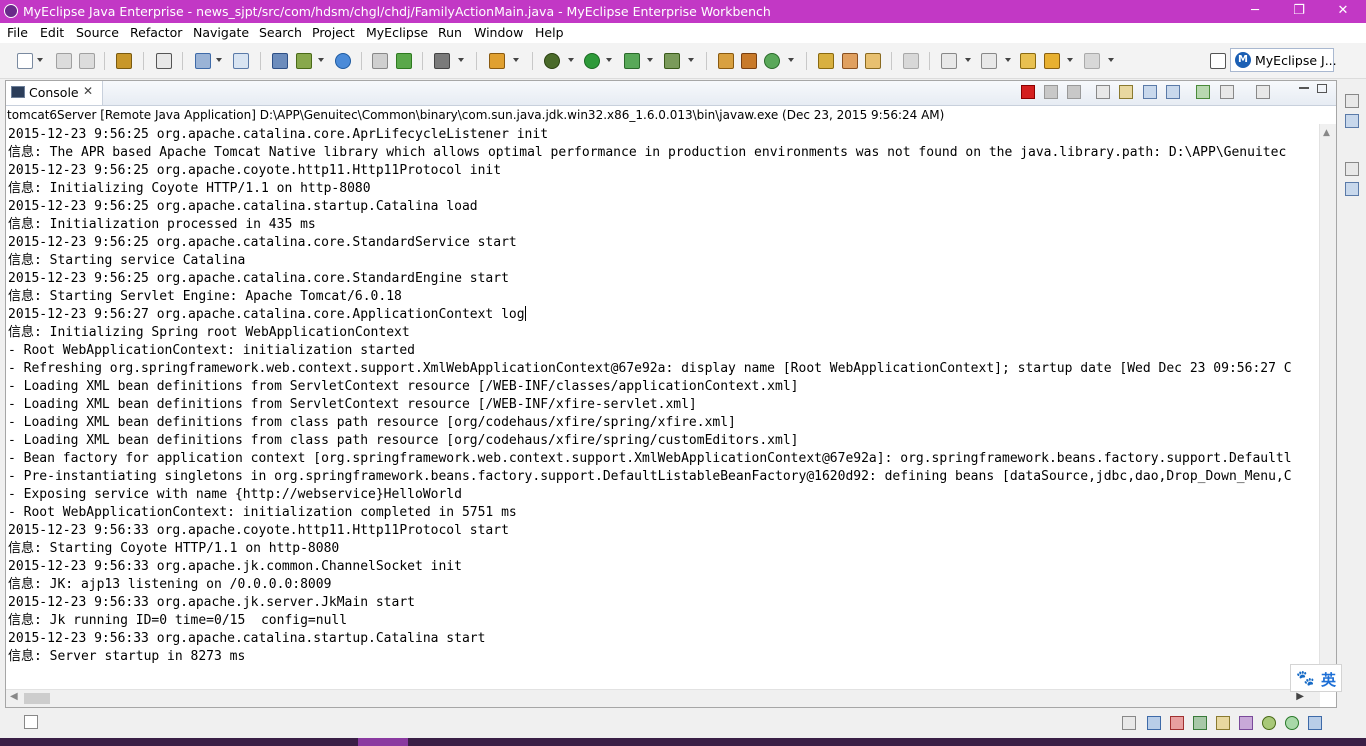 The width and height of the screenshot is (1366, 746). What do you see at coordinates (1111, 60) in the screenshot?
I see `forward-dropdown-icon` at bounding box center [1111, 60].